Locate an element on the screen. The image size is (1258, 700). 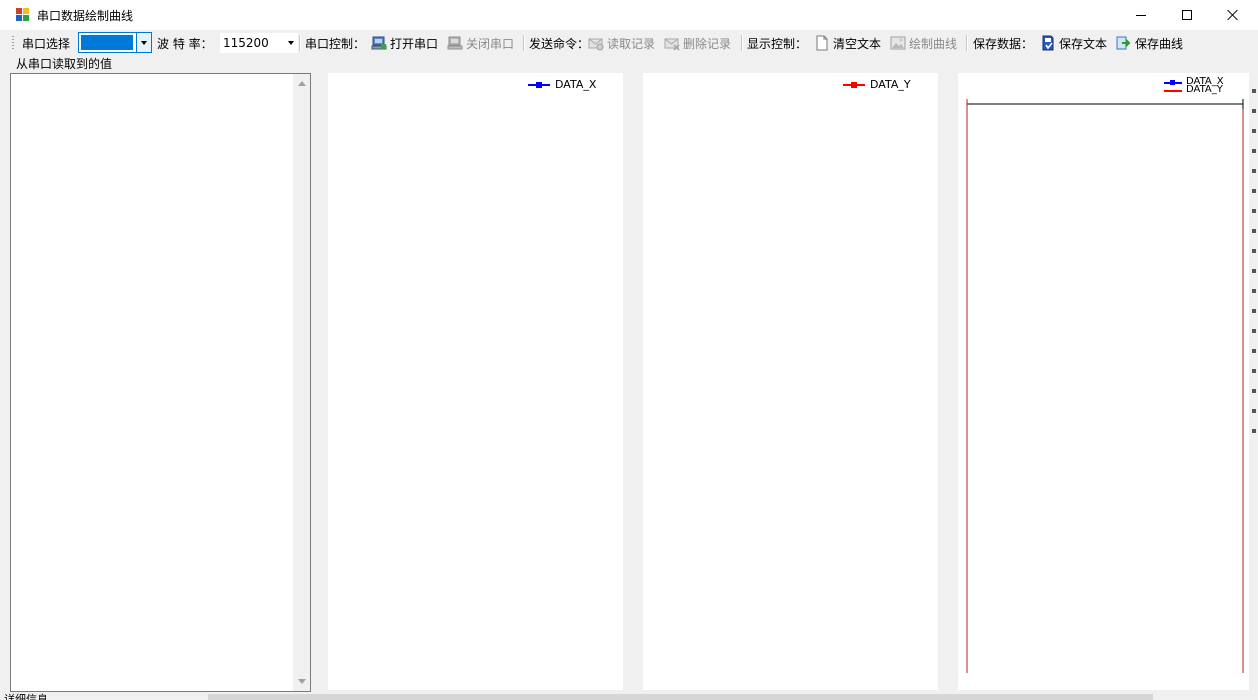
serial-control-label: 串口控制： is located at coordinates (335, 44).